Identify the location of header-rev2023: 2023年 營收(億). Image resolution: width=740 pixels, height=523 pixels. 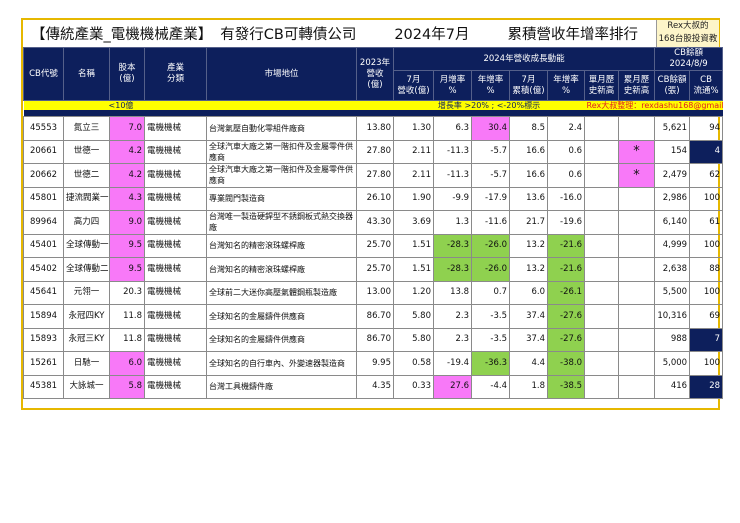
(375, 74).